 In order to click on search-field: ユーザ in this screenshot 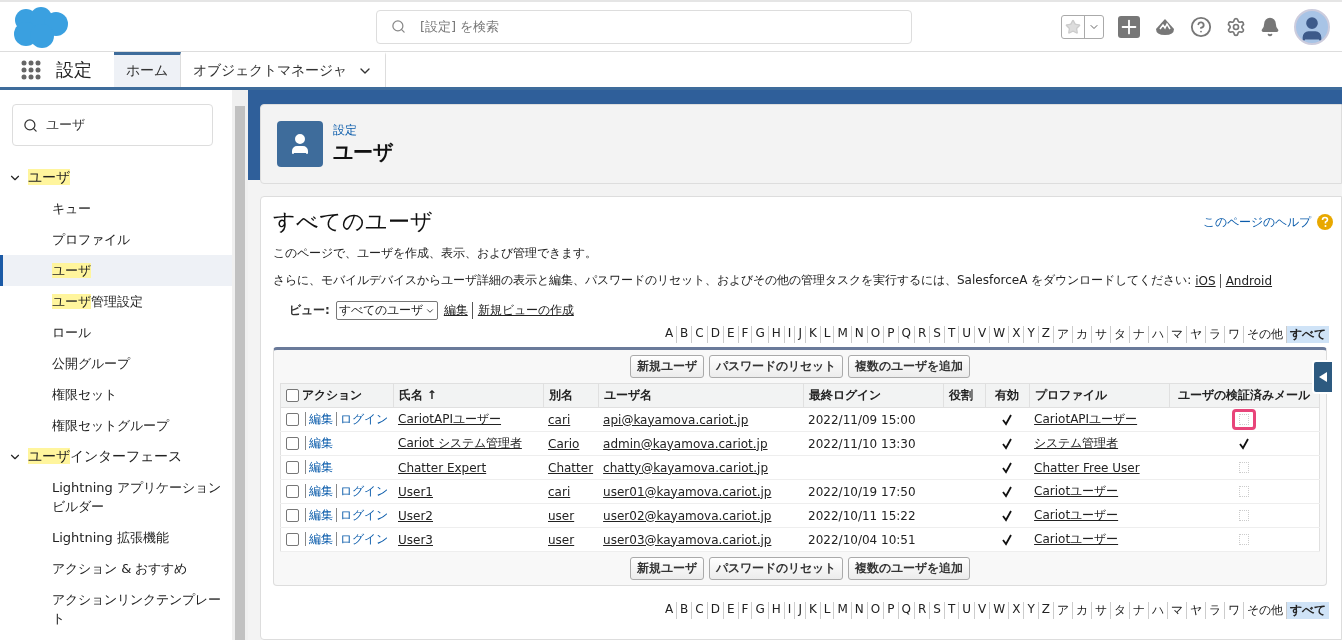, I will do `click(112, 125)`.